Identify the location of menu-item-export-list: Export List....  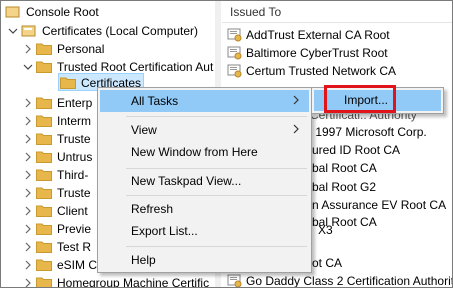
(204, 231).